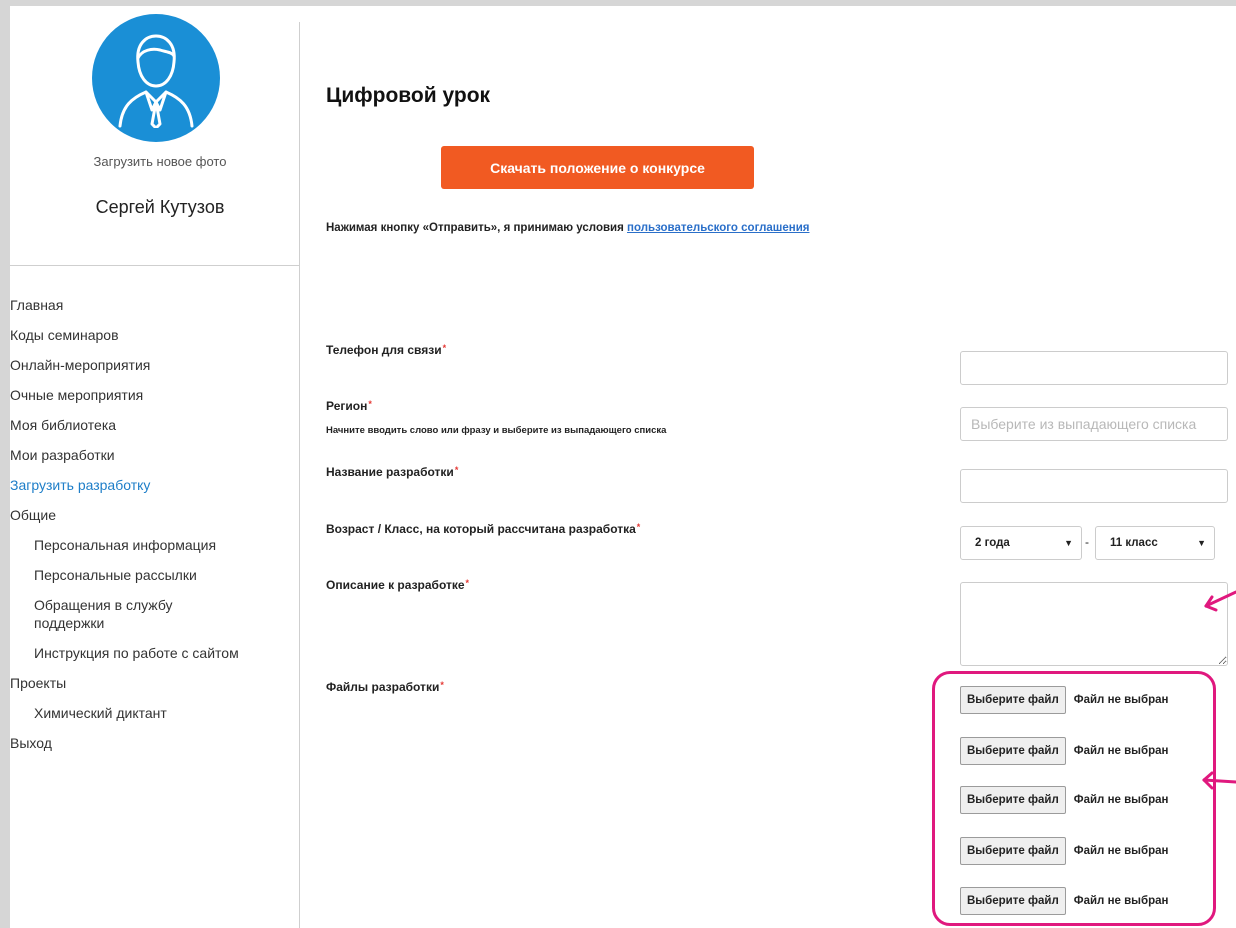 Image resolution: width=1236 pixels, height=928 pixels. Describe the element at coordinates (154, 713) in the screenshot. I see `nav-item-chemistry-dictation: Химический диктант` at that location.